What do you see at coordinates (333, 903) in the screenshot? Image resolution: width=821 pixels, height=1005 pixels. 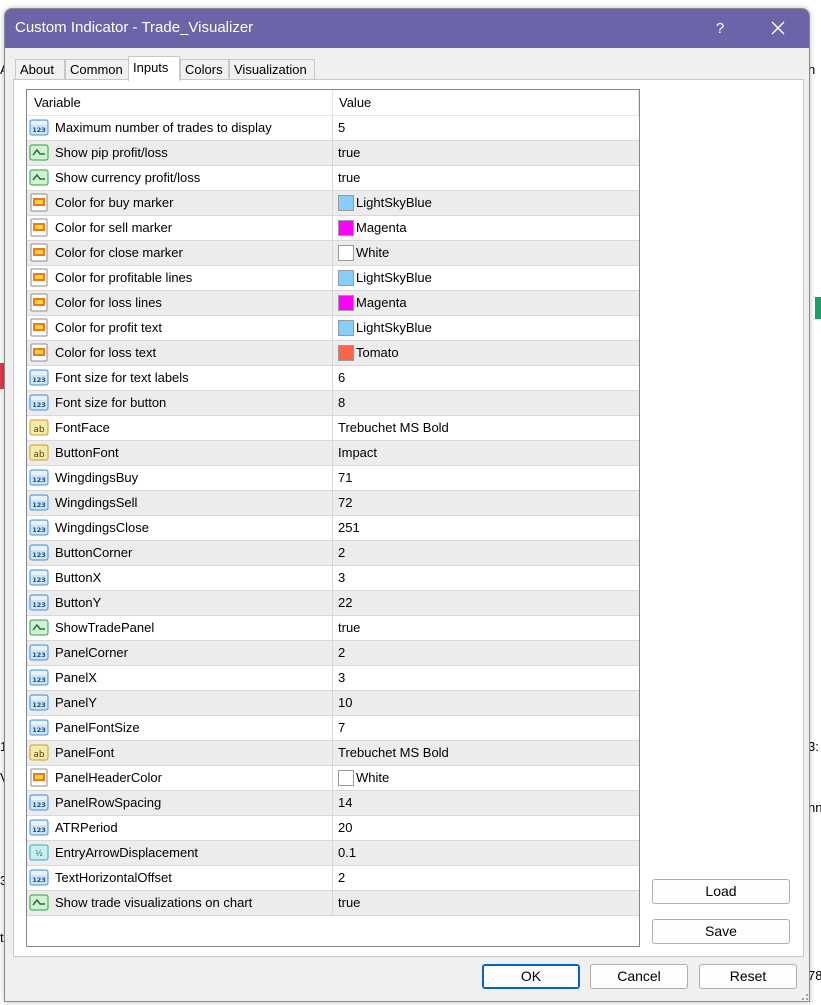 I see `parameter-row: Show trade visualizations on chart true` at bounding box center [333, 903].